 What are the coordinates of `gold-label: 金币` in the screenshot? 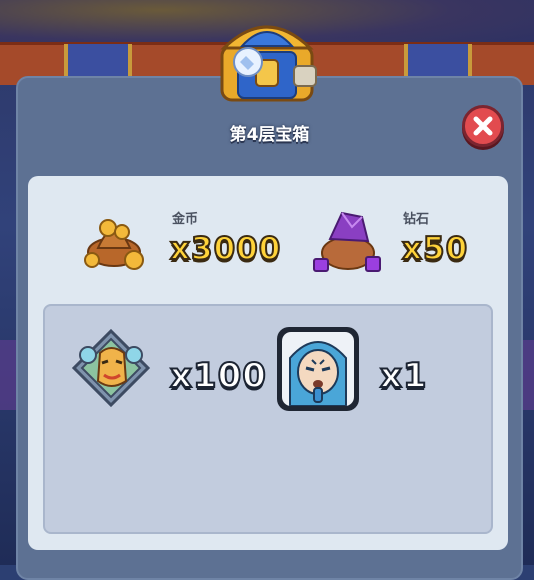 It's located at (185, 219).